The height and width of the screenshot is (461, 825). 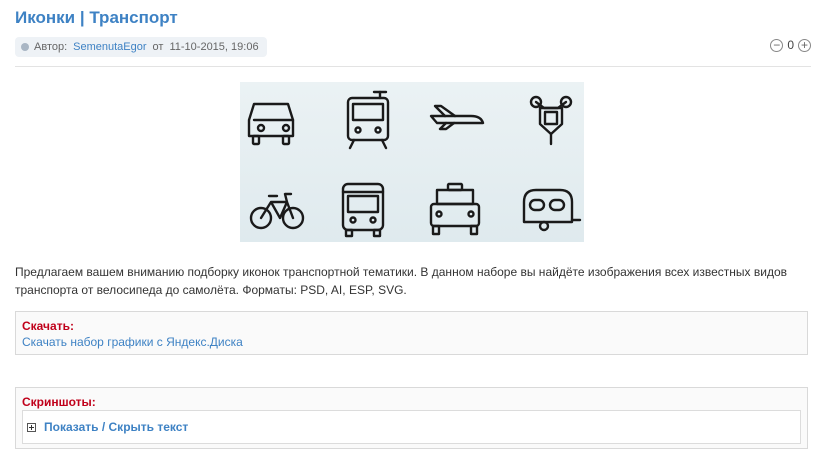 I want to click on download-title: Скачать:, so click(x=48, y=326).